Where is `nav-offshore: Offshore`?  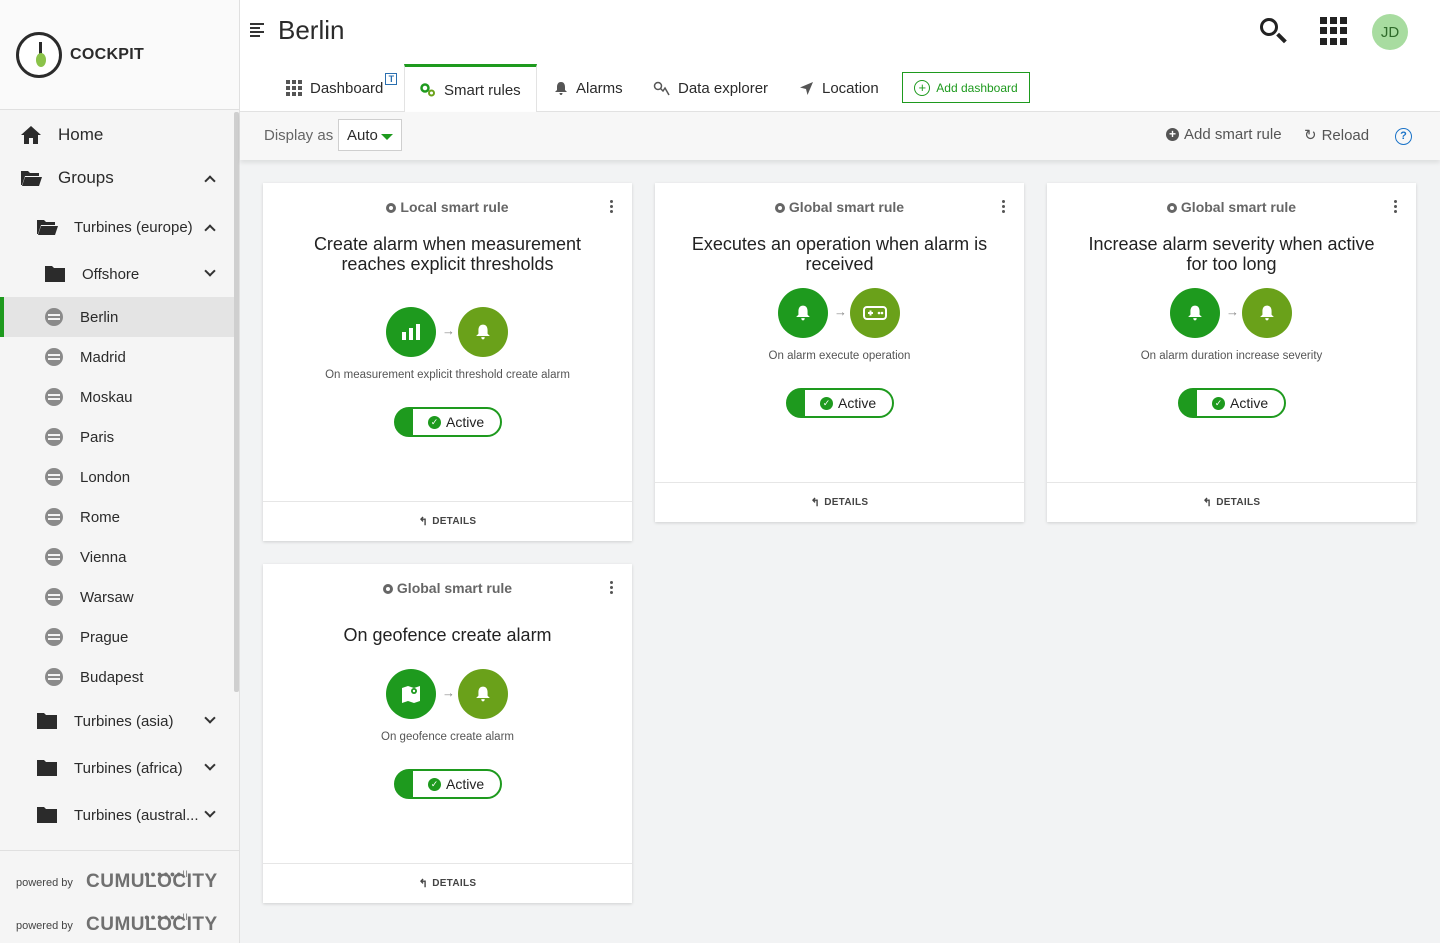
nav-offshore: Offshore is located at coordinates (118, 274).